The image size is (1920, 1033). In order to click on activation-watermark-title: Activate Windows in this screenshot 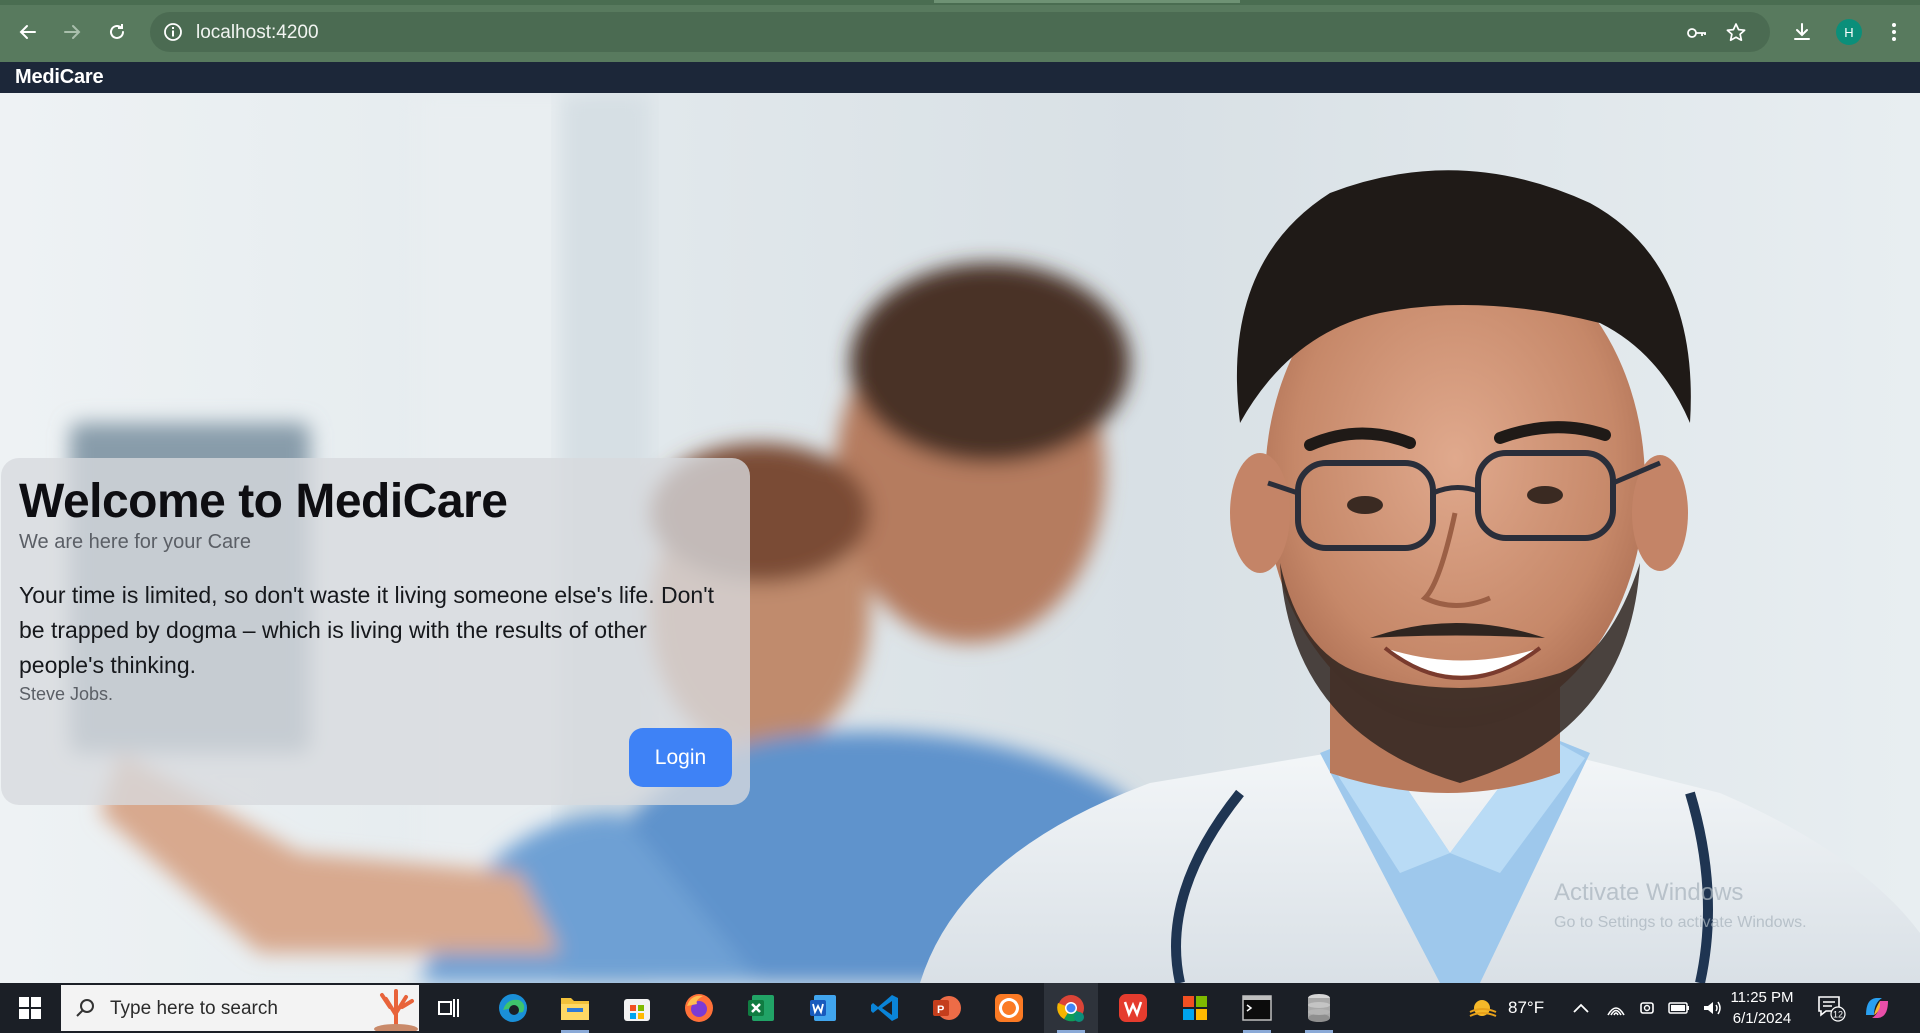, I will do `click(1649, 892)`.